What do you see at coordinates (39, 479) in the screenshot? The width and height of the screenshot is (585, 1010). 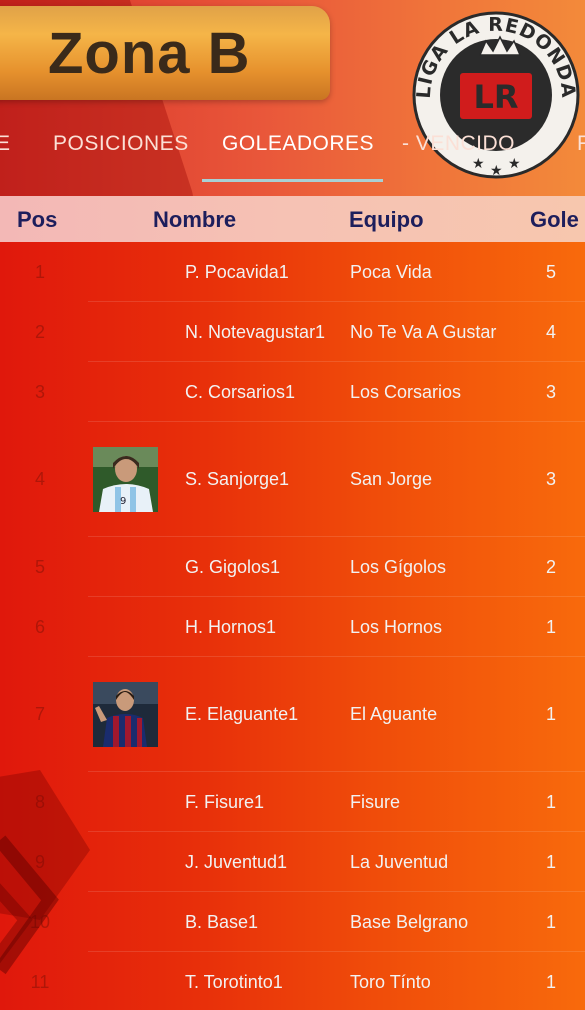 I see `cell-pos: 4` at bounding box center [39, 479].